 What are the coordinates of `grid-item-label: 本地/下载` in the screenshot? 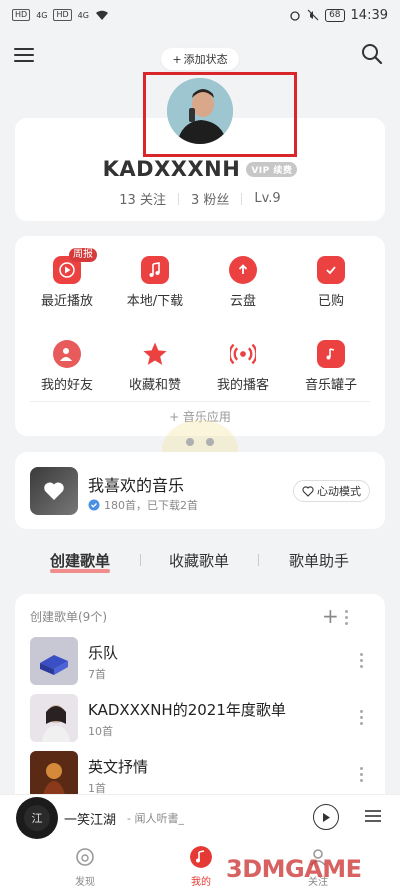 It's located at (155, 301).